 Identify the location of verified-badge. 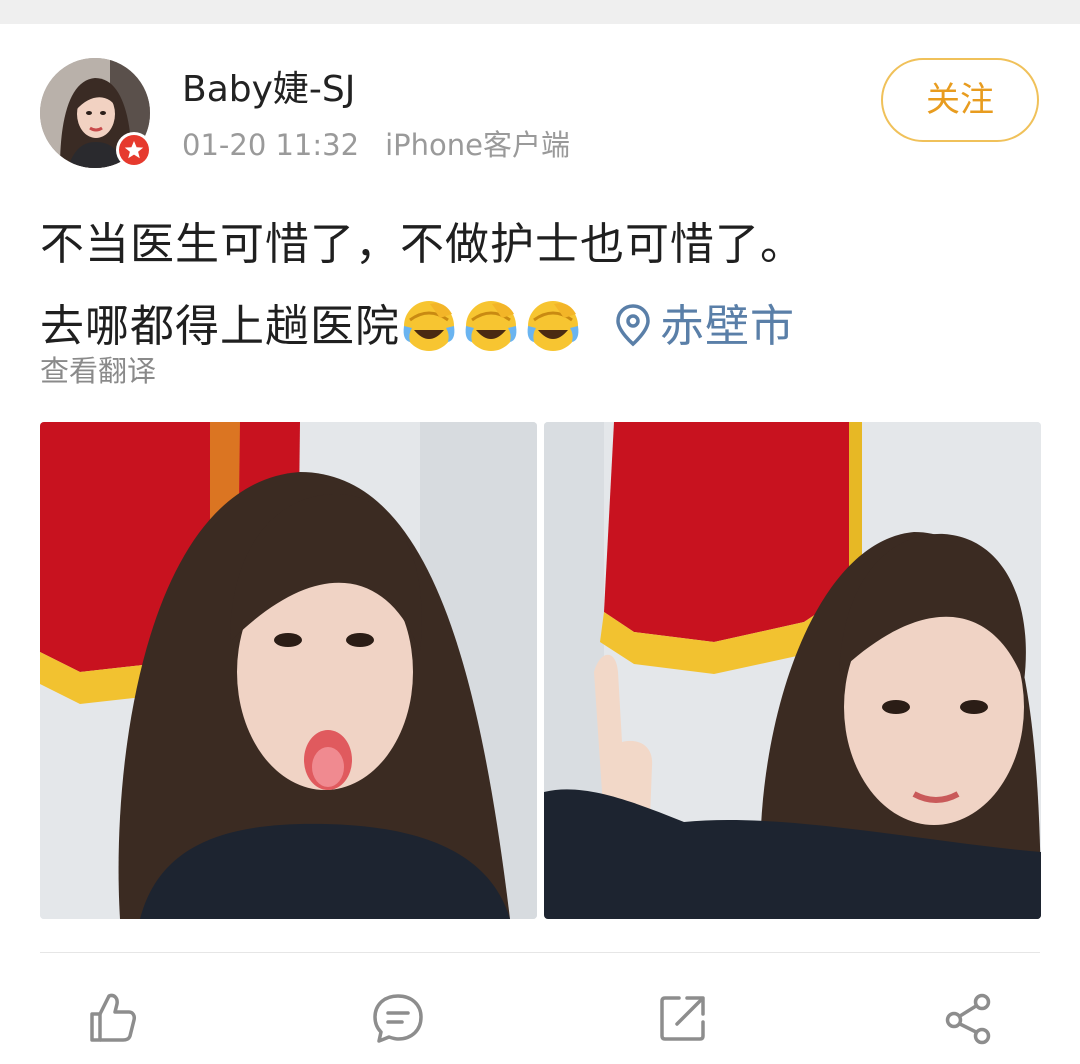
(134, 150).